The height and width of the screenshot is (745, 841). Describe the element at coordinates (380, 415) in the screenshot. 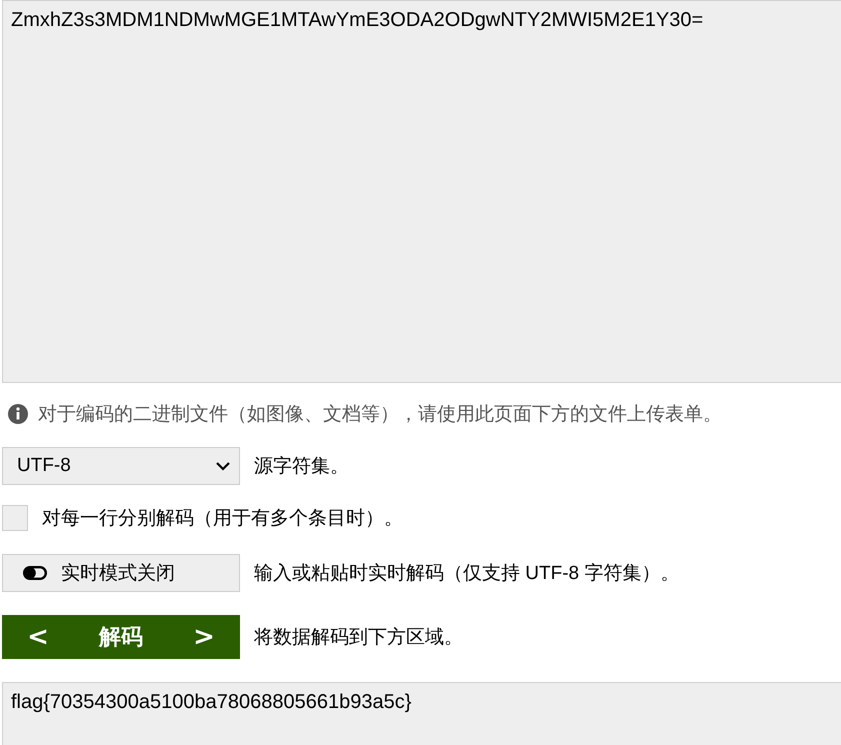

I see `info-text: 对于编码的二进制文件（如图像、文档等），请使用此页面下方的文件上传表单。` at that location.